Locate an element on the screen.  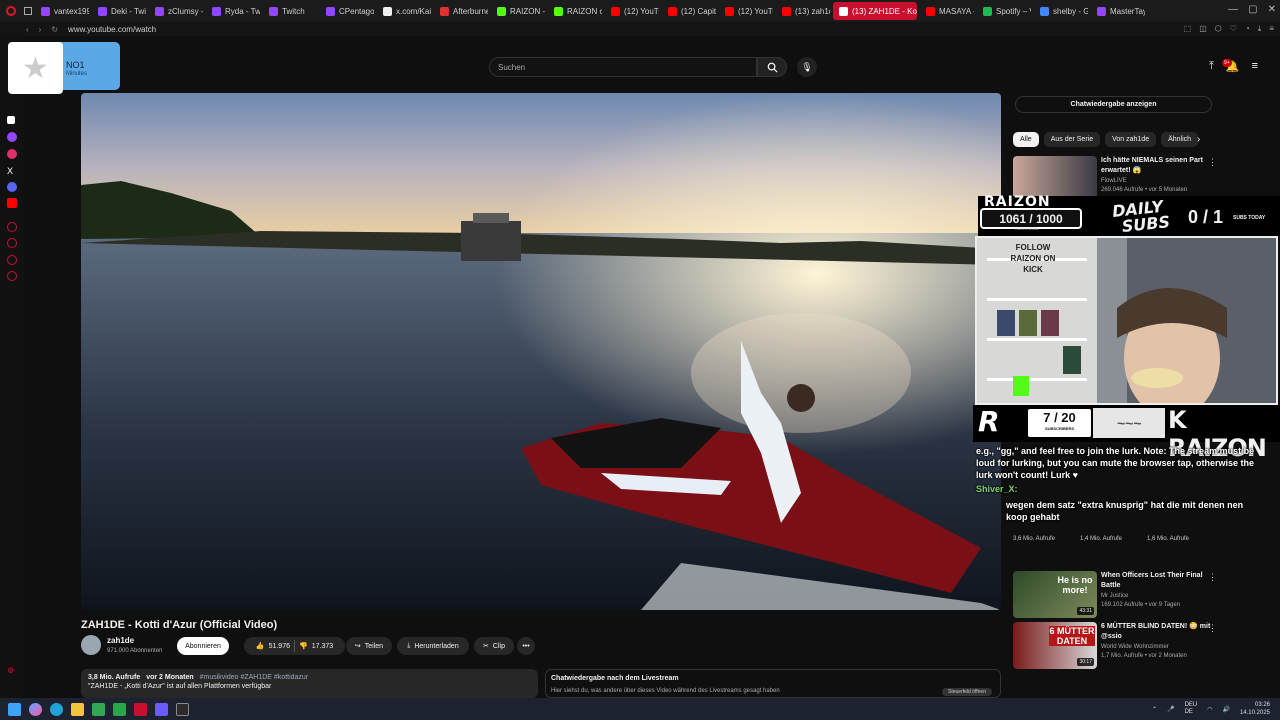
mic-icon: 🎤 is located at coordinates (1170, 709).